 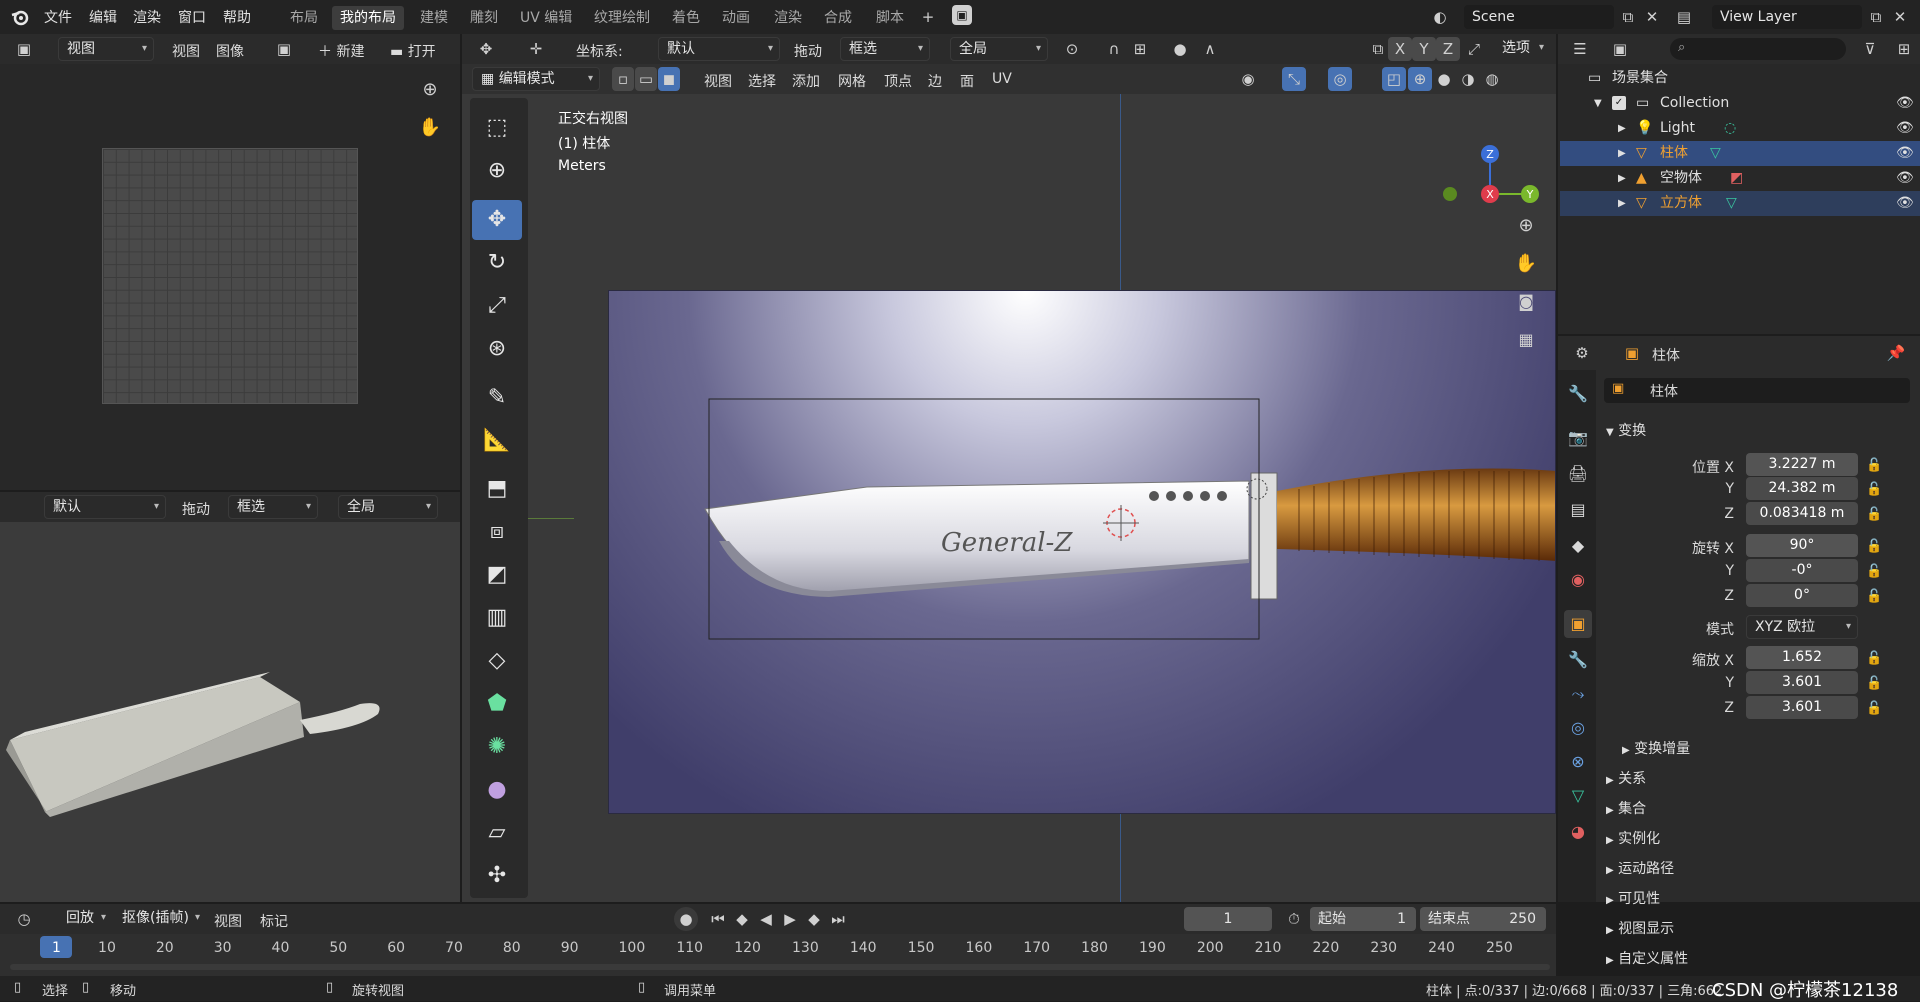 I want to click on outliner-item-cube: ▶ ▽ 立方体 ▽ 👁, so click(x=1740, y=203).